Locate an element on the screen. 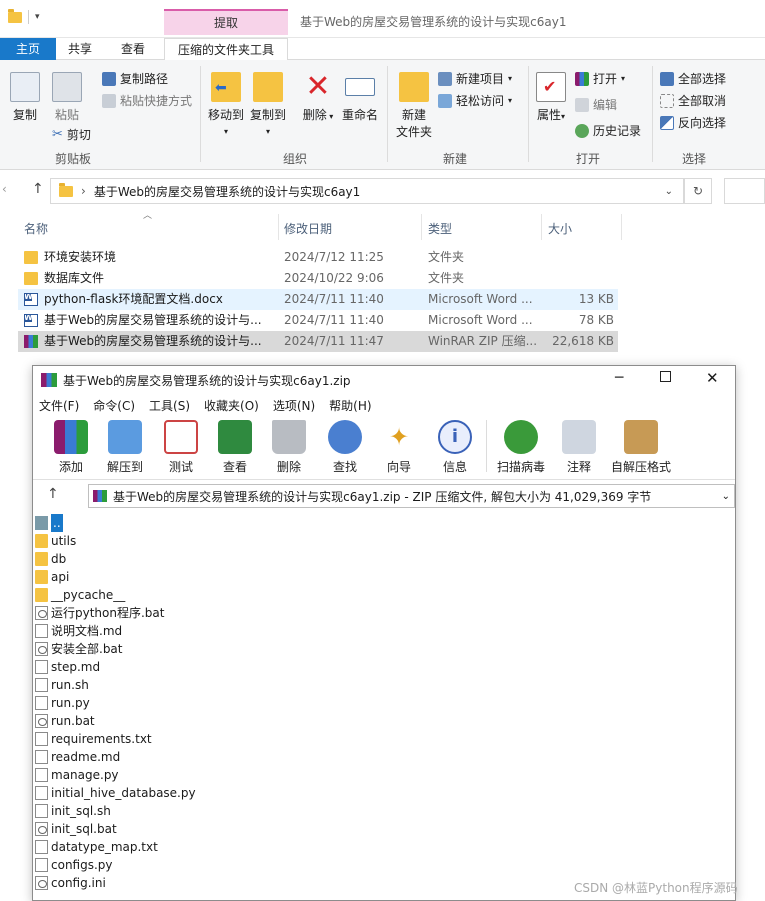 This screenshot has height=901, width=765. search-input is located at coordinates (744, 191).